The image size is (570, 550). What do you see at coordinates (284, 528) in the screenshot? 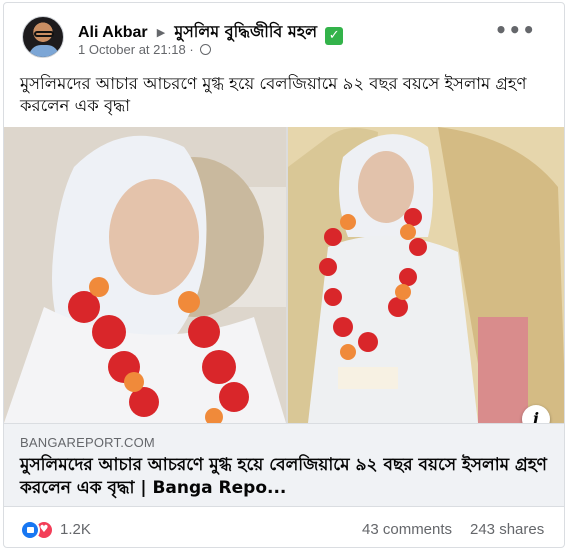
I see `engagement-bar: ♥ 1.2K 43 comments 243 shares` at bounding box center [284, 528].